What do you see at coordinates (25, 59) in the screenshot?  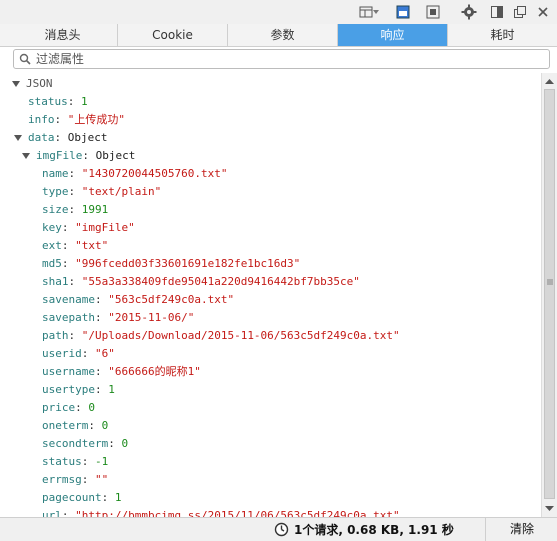 I see `search-icon` at bounding box center [25, 59].